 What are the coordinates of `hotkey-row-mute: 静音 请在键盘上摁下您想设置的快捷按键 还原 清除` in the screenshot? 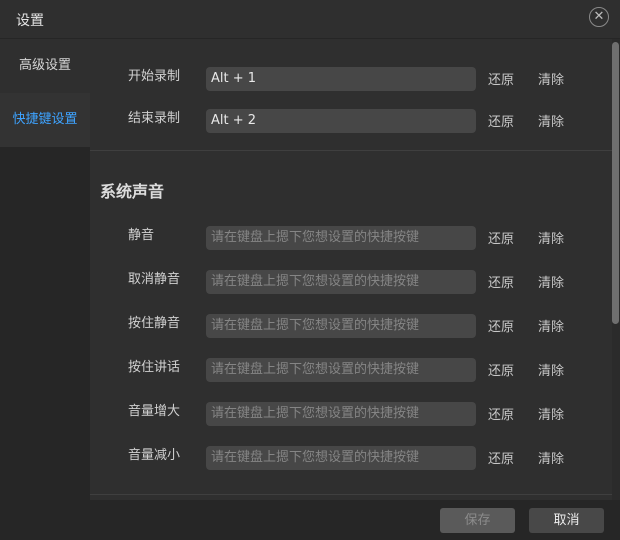 It's located at (351, 239).